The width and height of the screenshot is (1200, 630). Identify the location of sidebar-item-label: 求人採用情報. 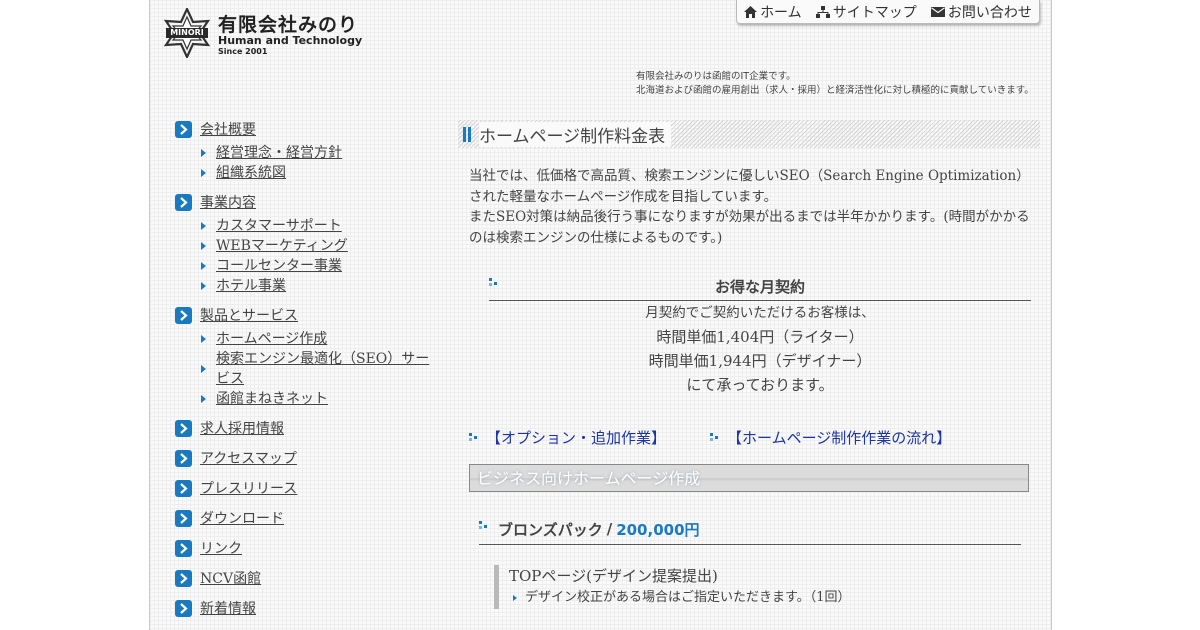
(242, 428).